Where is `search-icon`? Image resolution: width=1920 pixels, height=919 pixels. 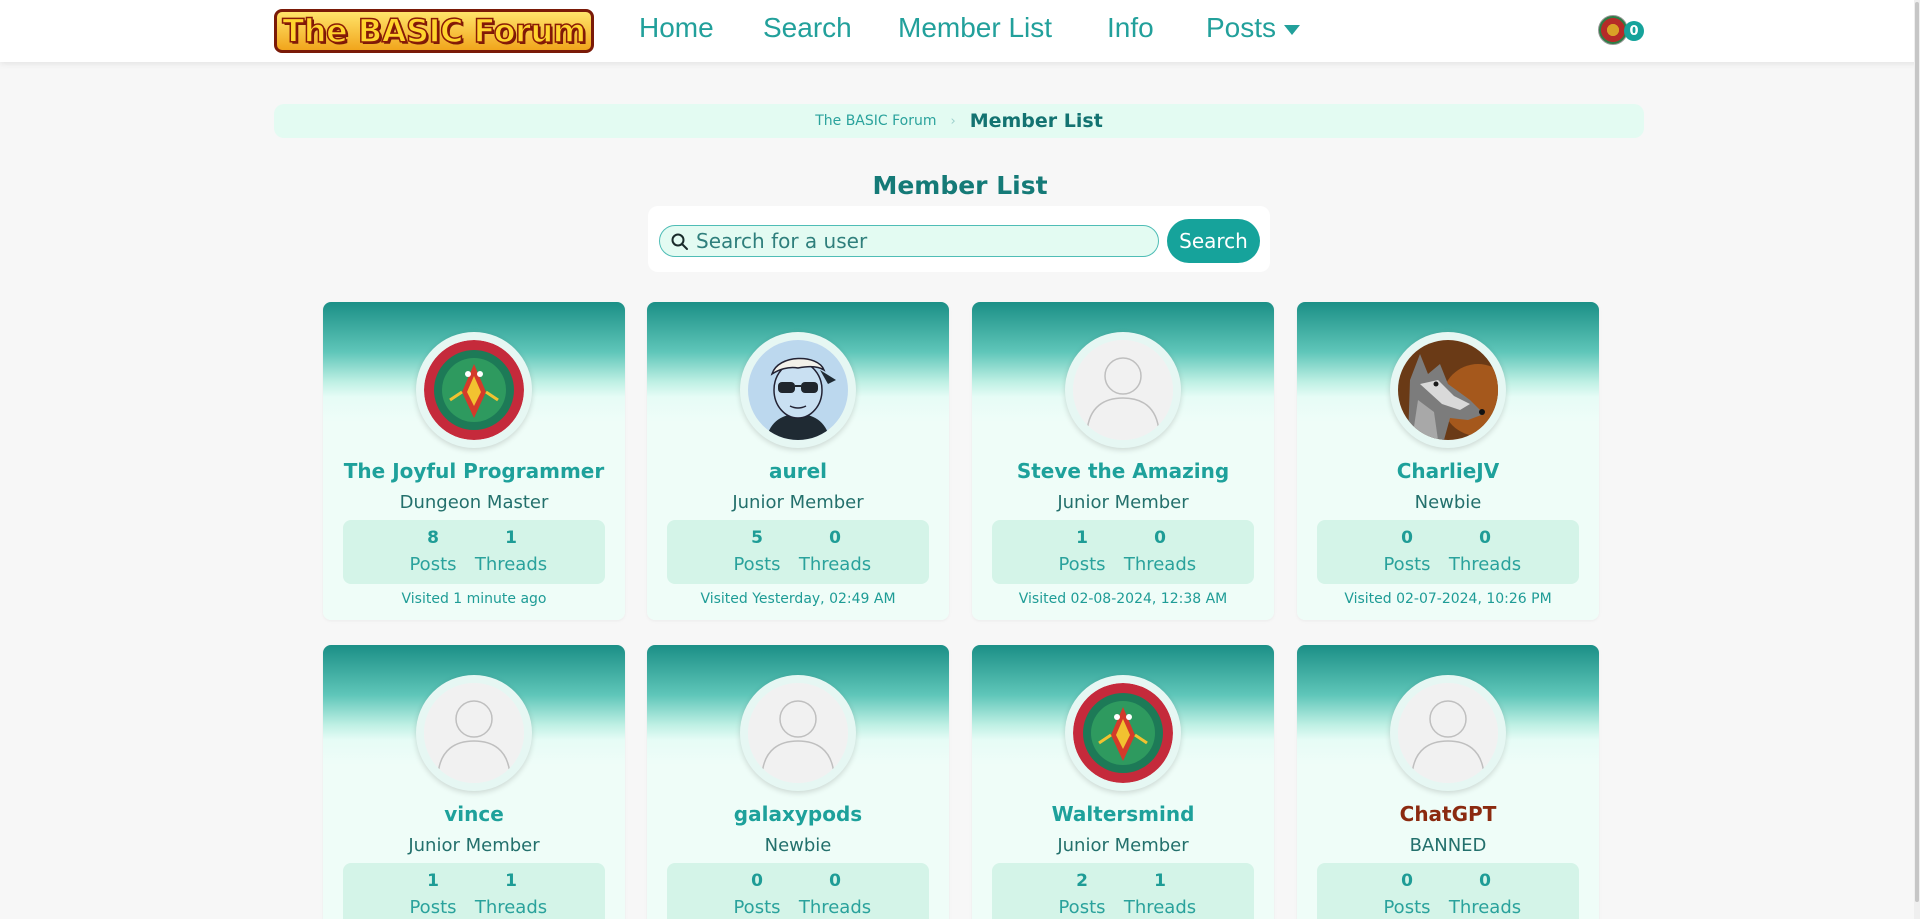 search-icon is located at coordinates (679, 241).